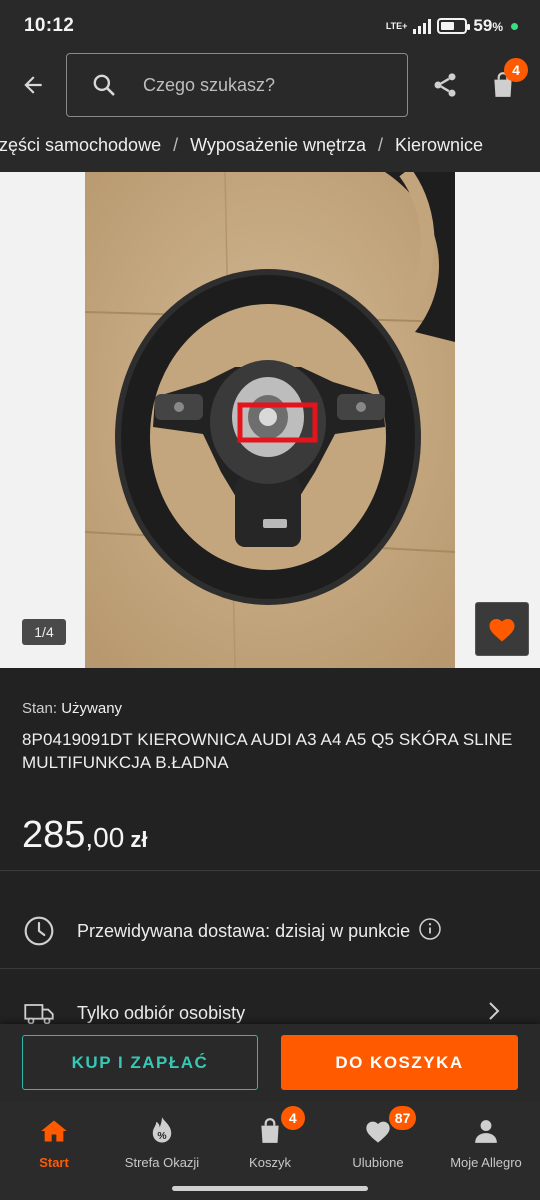  Describe the element at coordinates (396, 25) in the screenshot. I see `network-type: LTE+` at that location.